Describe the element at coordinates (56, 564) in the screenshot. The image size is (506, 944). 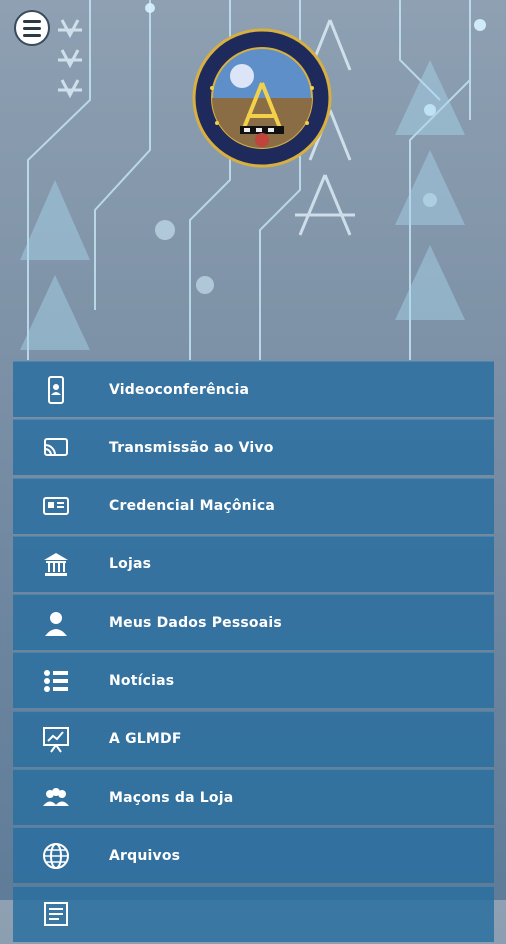
I see `temple-icon` at that location.